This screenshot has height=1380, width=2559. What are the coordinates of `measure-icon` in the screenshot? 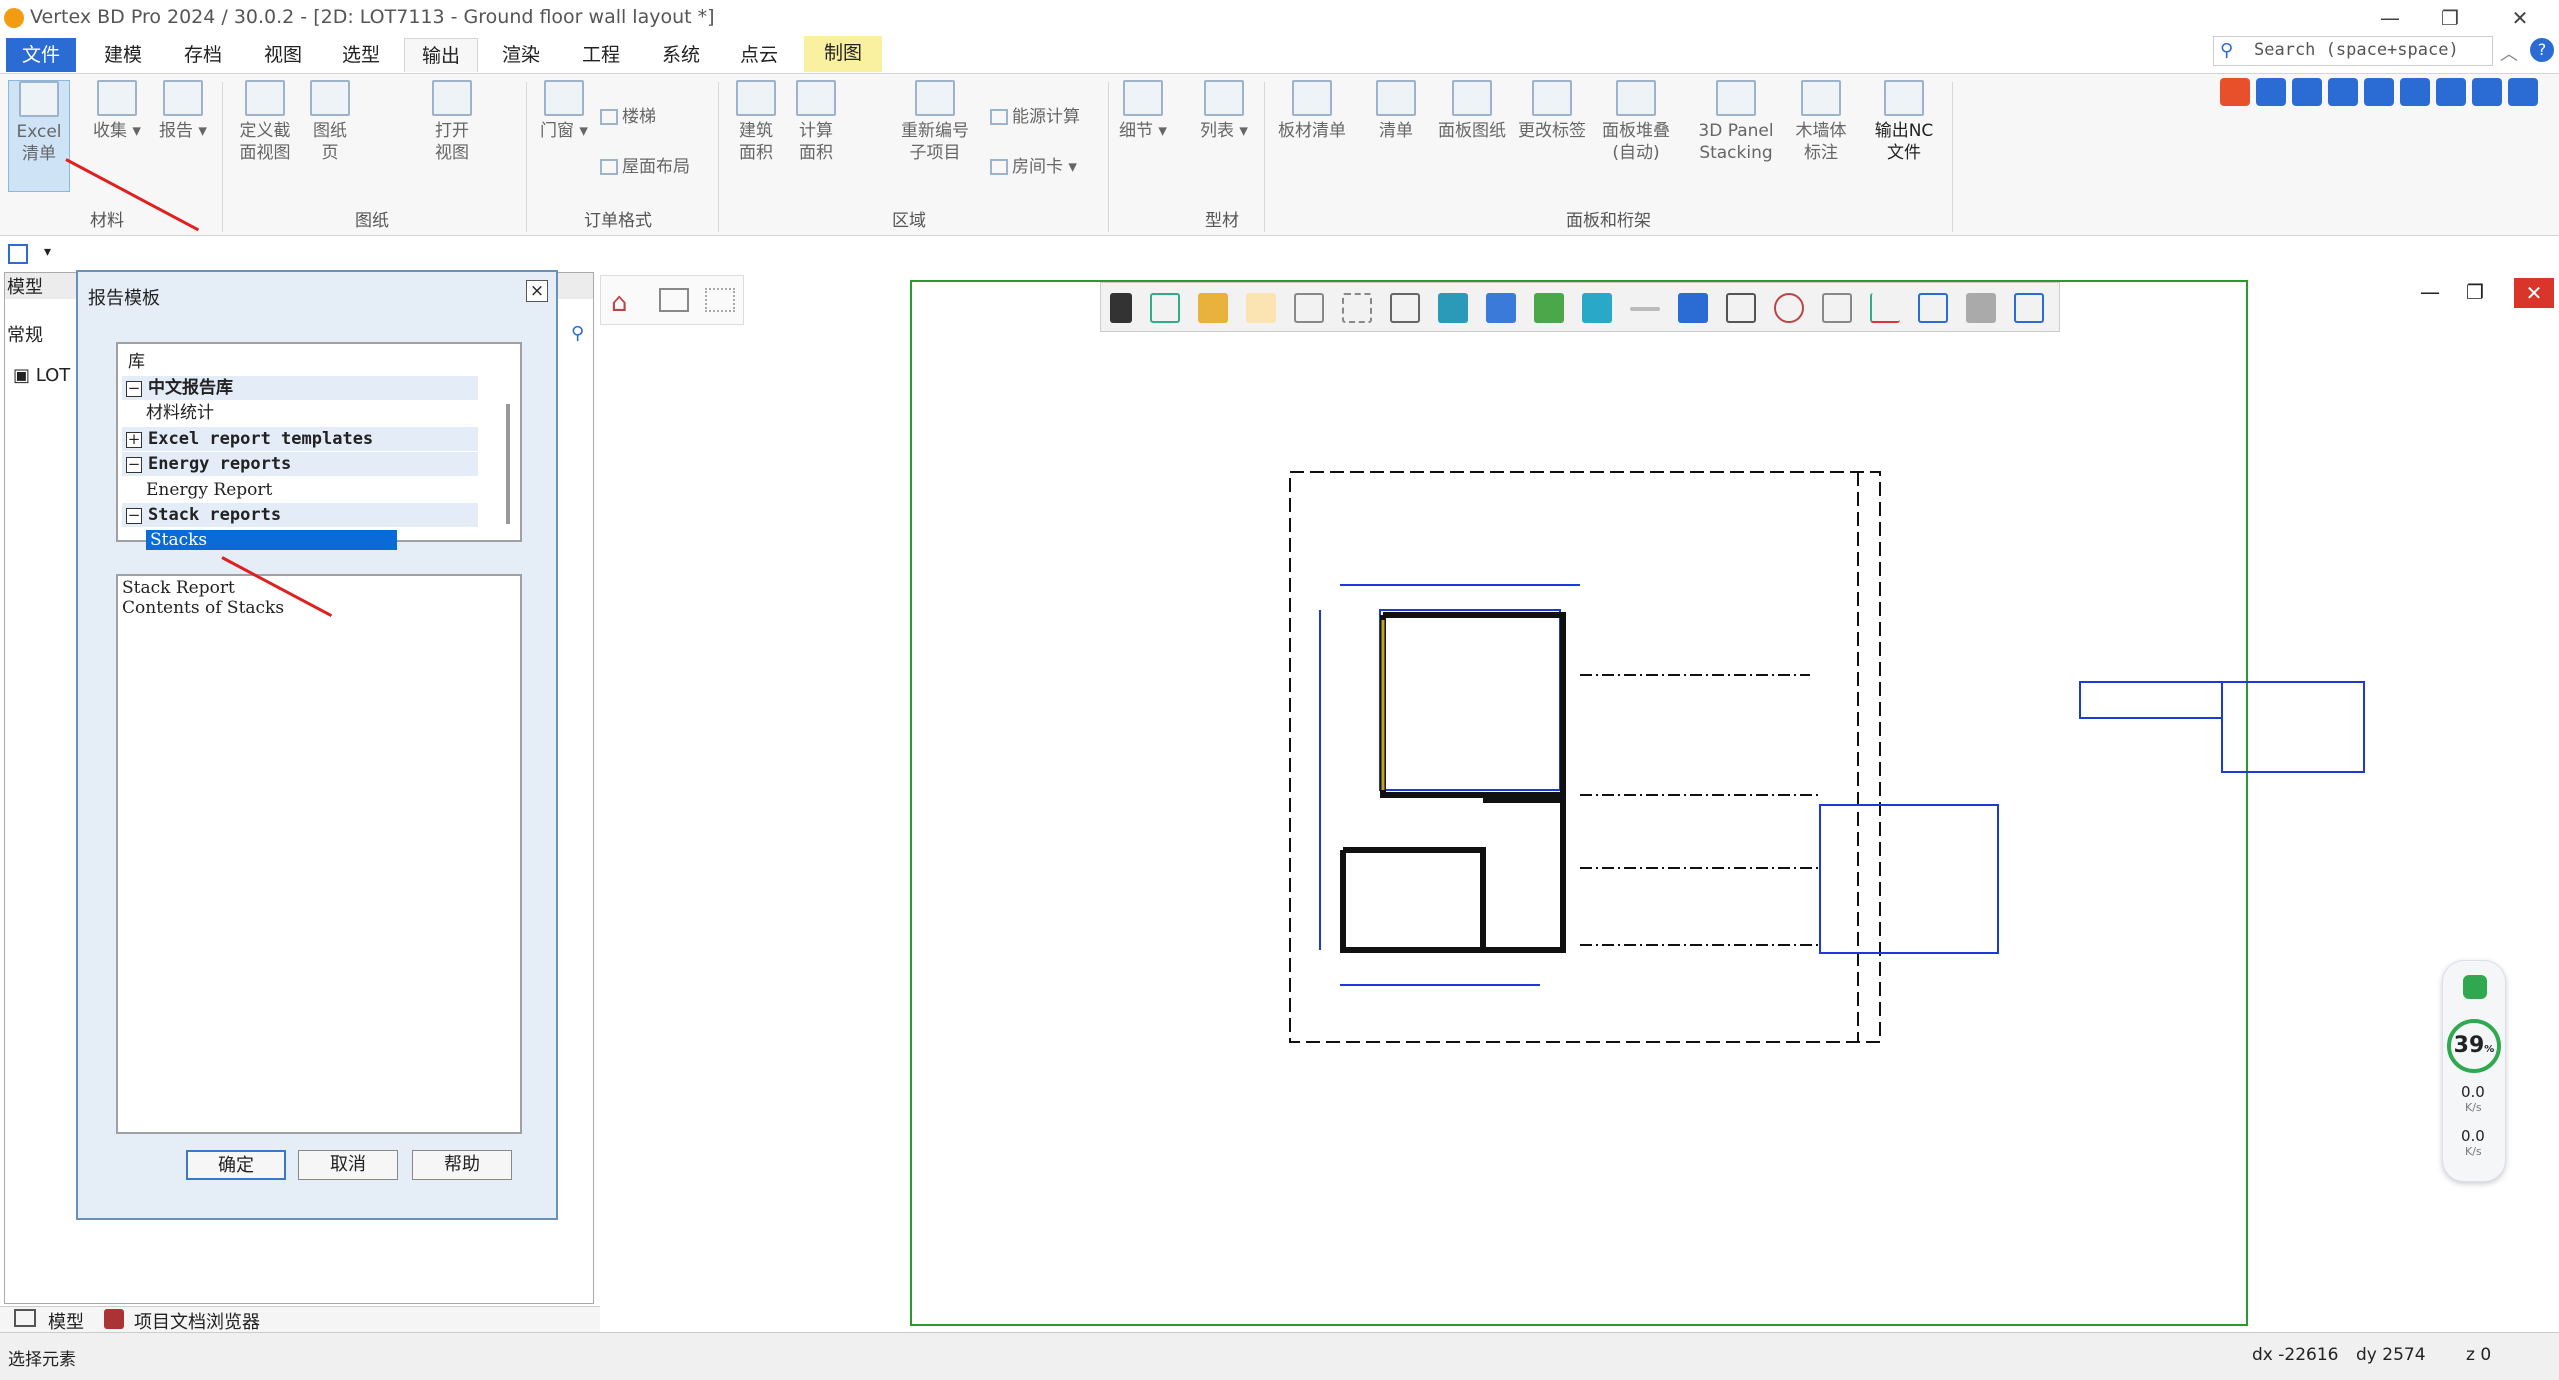 It's located at (1213, 308).